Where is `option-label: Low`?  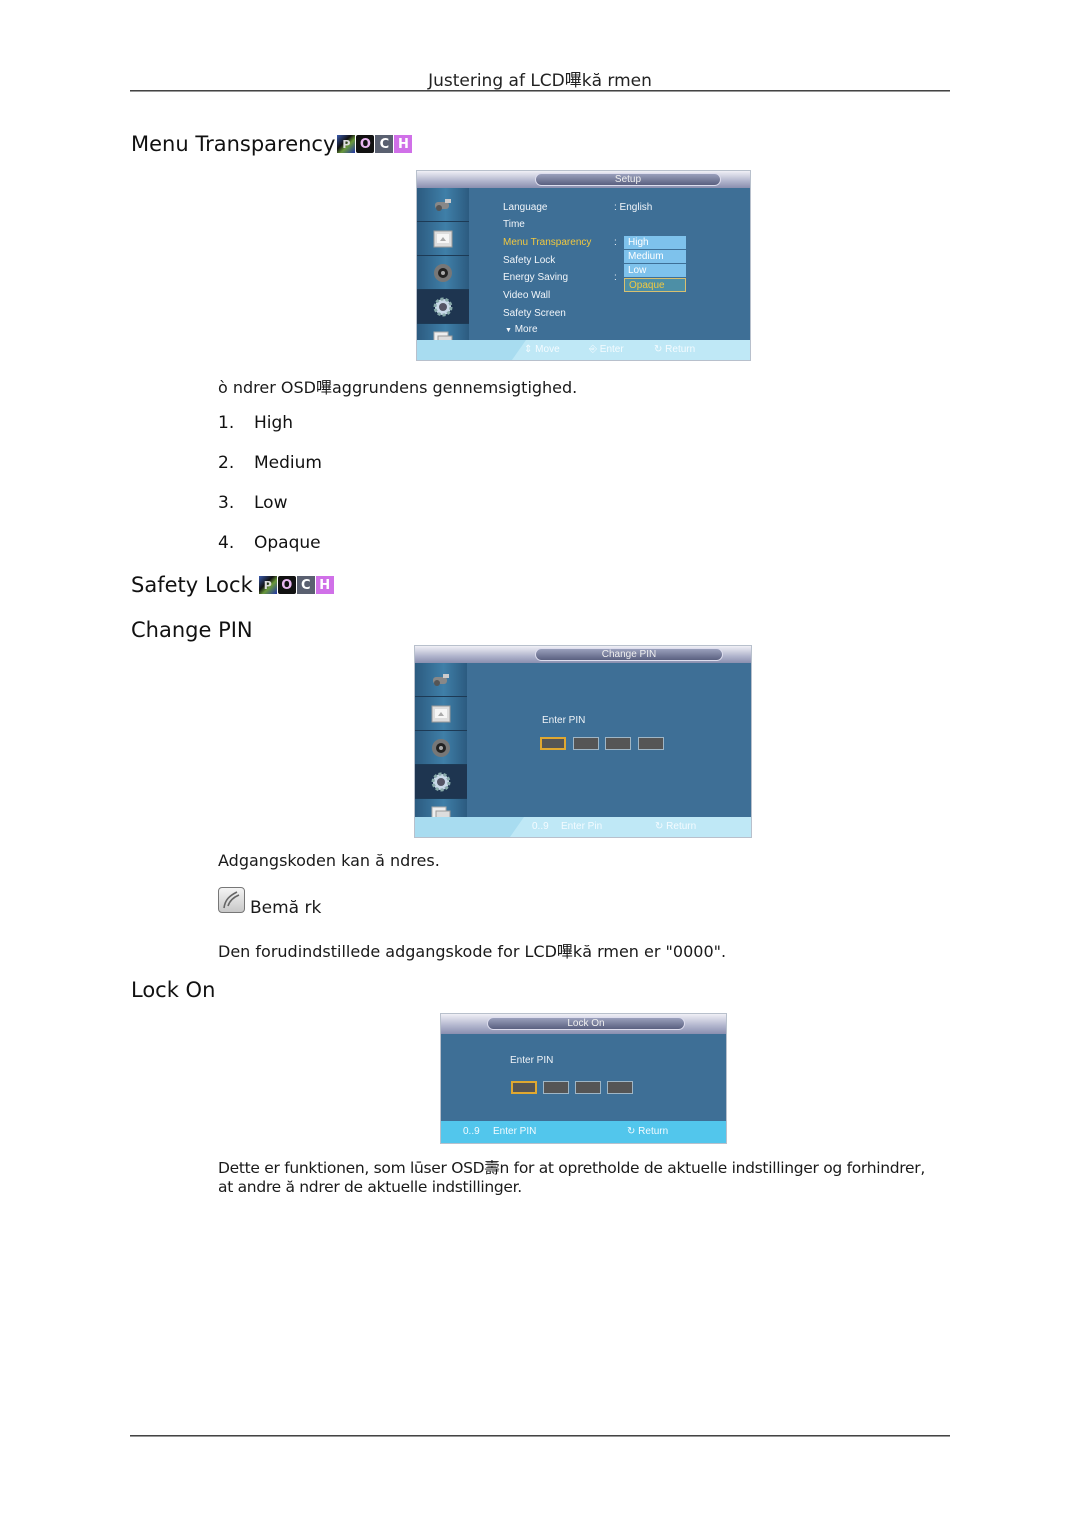
option-label: Low is located at coordinates (271, 503).